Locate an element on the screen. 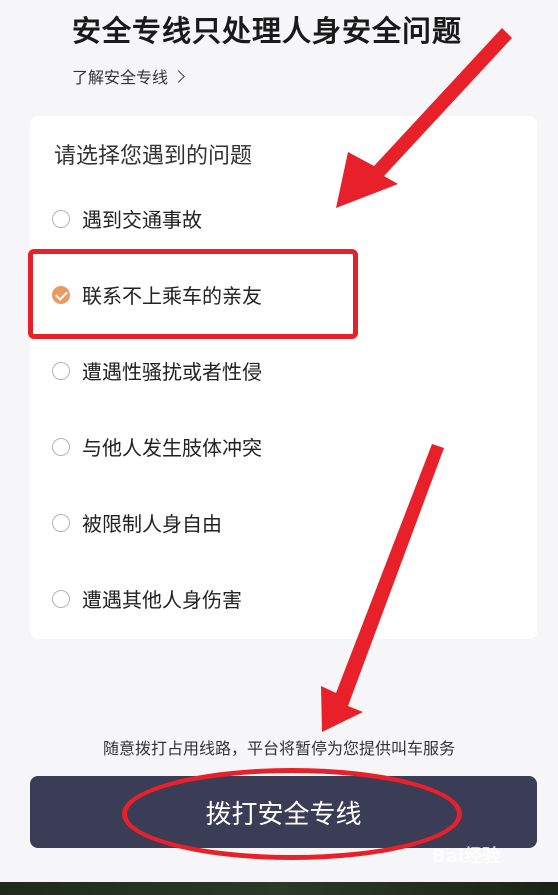 Image resolution: width=558 pixels, height=895 pixels. option-physical-conflict: 与他人发生肢体冲突 is located at coordinates (157, 446).